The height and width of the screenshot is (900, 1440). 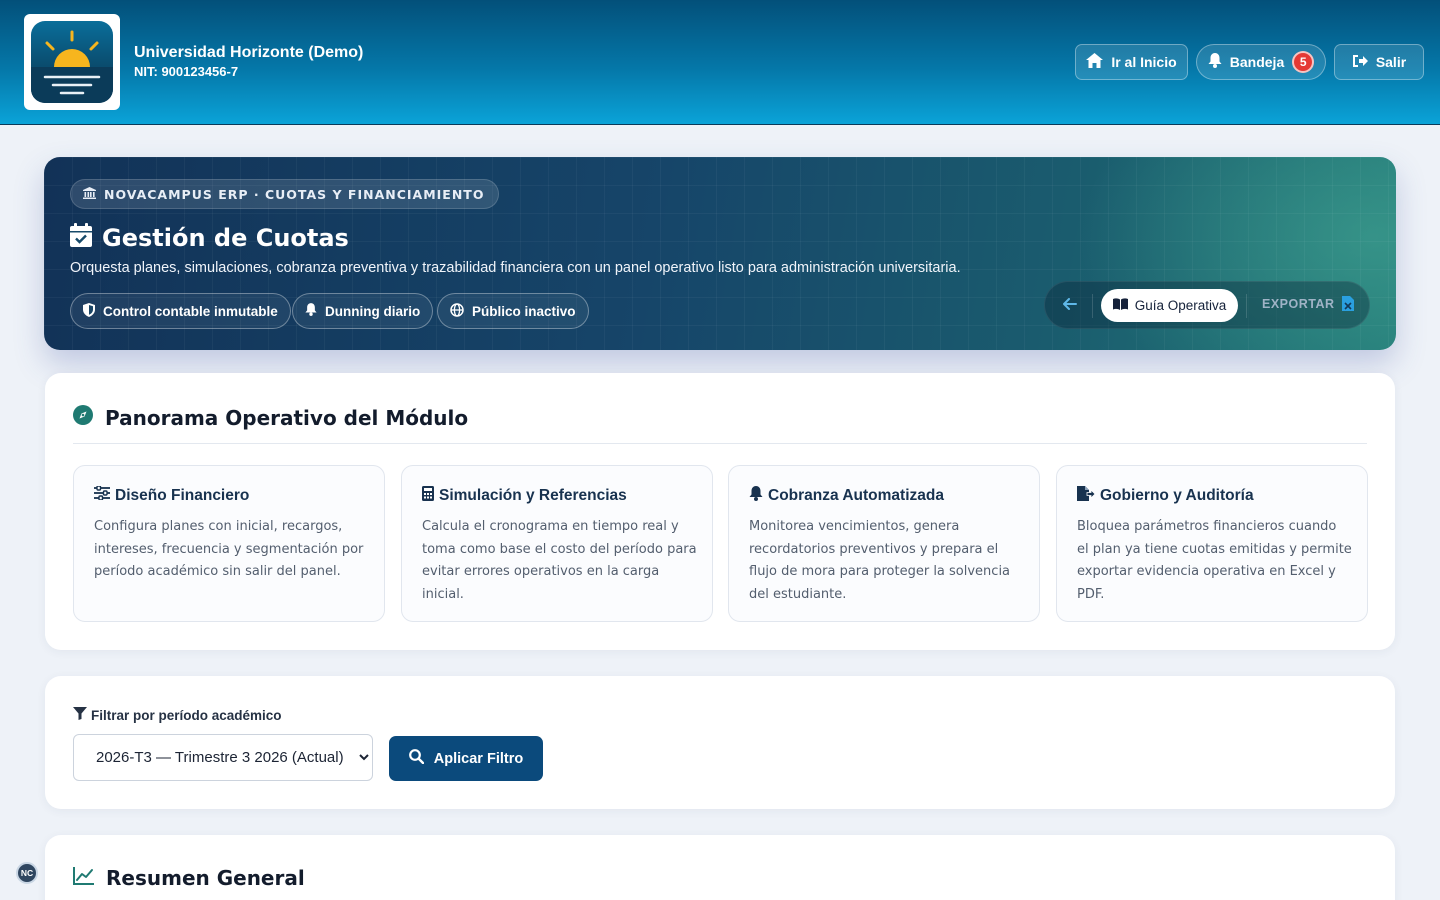 I want to click on back-button, so click(x=1070, y=306).